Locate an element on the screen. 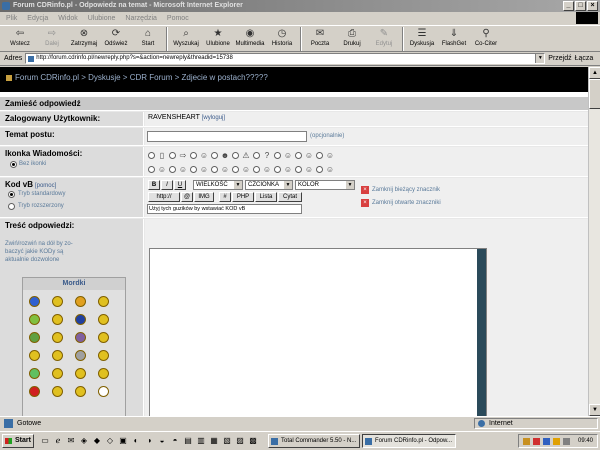  toolbar-button-3: ⟳ Odśwież is located at coordinates (116, 39).